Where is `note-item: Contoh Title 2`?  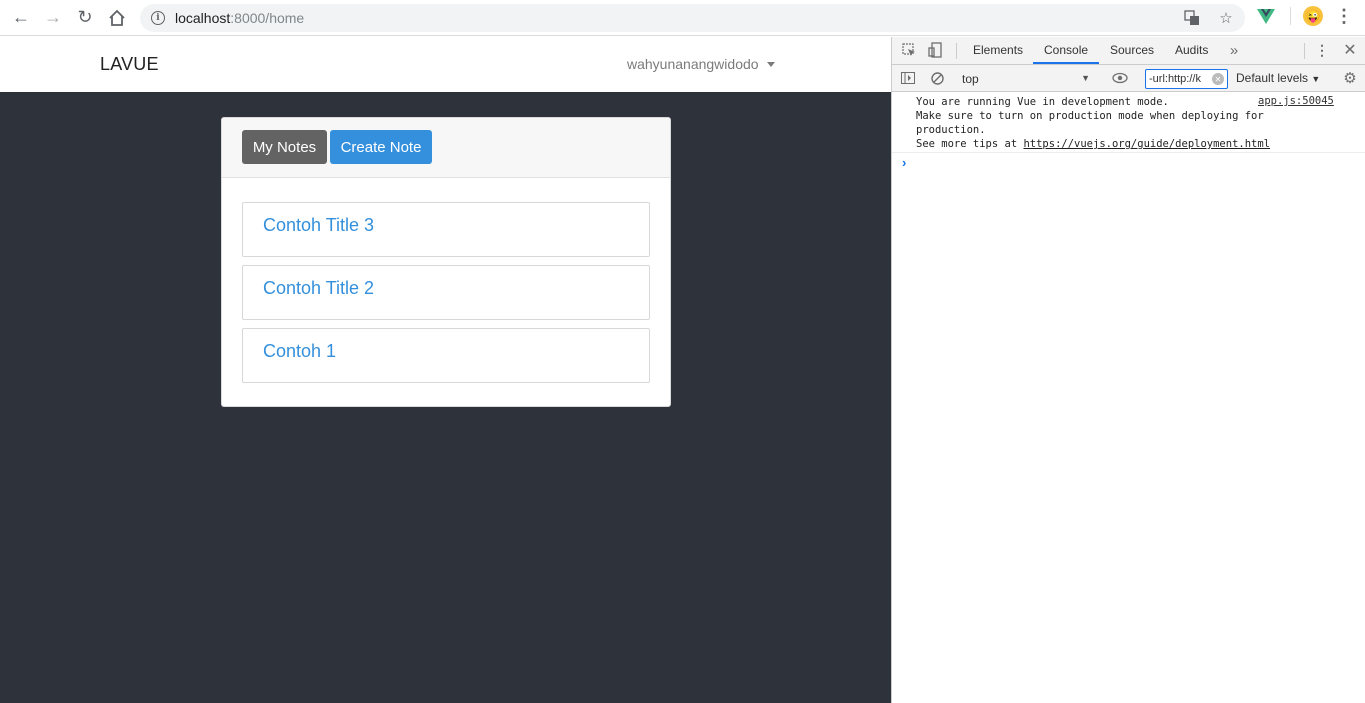 note-item: Contoh Title 2 is located at coordinates (446, 292).